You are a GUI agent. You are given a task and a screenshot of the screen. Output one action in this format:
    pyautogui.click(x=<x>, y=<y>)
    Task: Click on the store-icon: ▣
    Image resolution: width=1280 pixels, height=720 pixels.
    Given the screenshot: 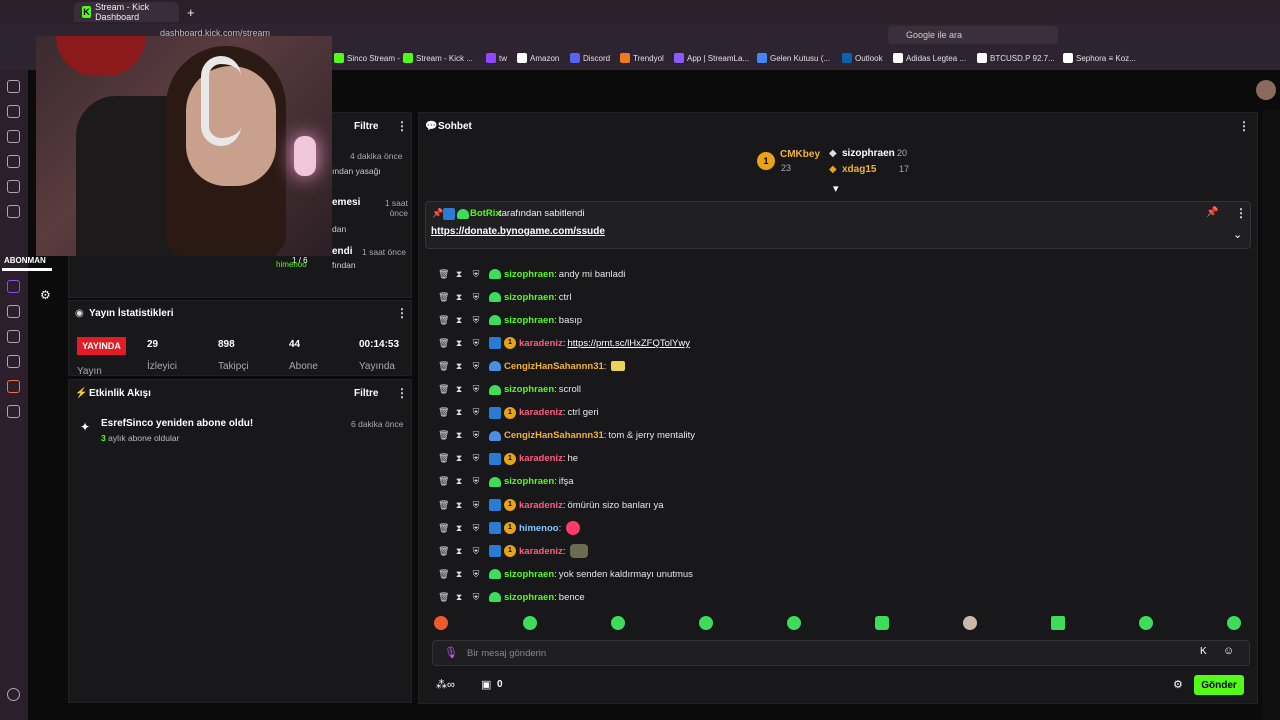 What is the action you would take?
    pyautogui.click(x=486, y=684)
    